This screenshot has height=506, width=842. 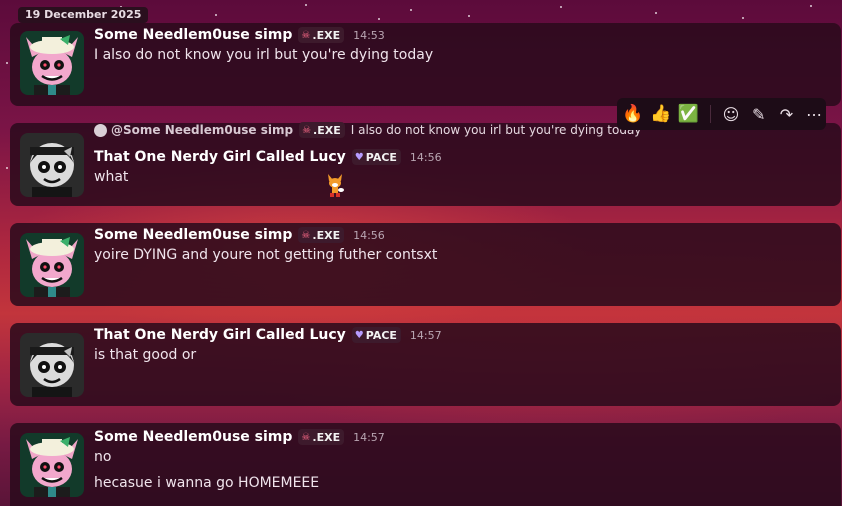 I want to click on toolbar-divider, so click(x=711, y=114).